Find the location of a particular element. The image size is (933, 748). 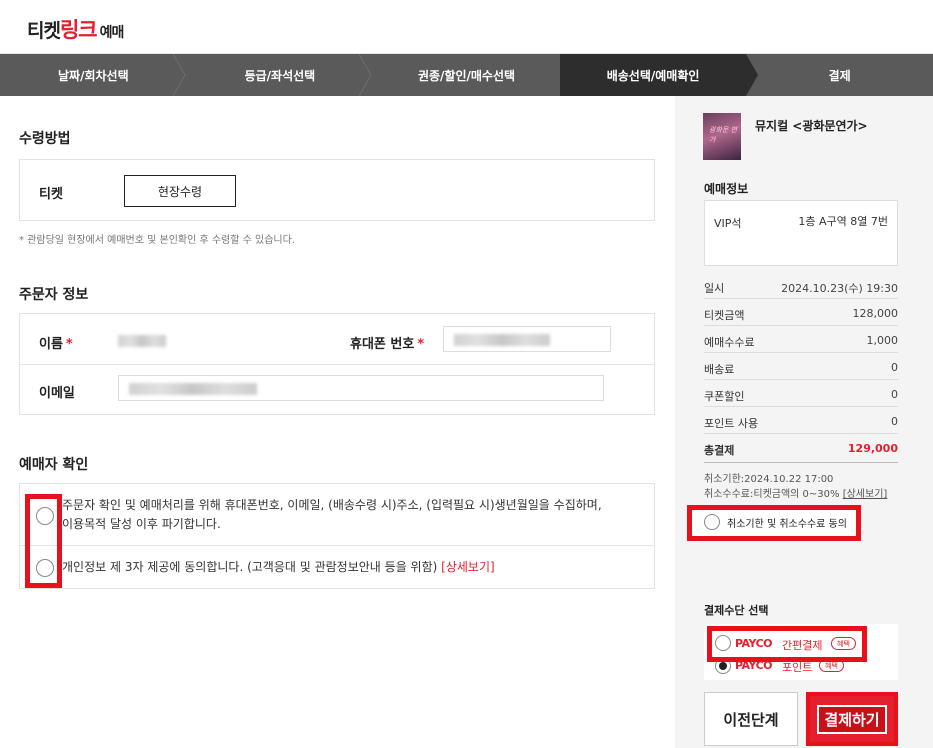

summary-row-shipping: 배송료 0 is located at coordinates (801, 368).